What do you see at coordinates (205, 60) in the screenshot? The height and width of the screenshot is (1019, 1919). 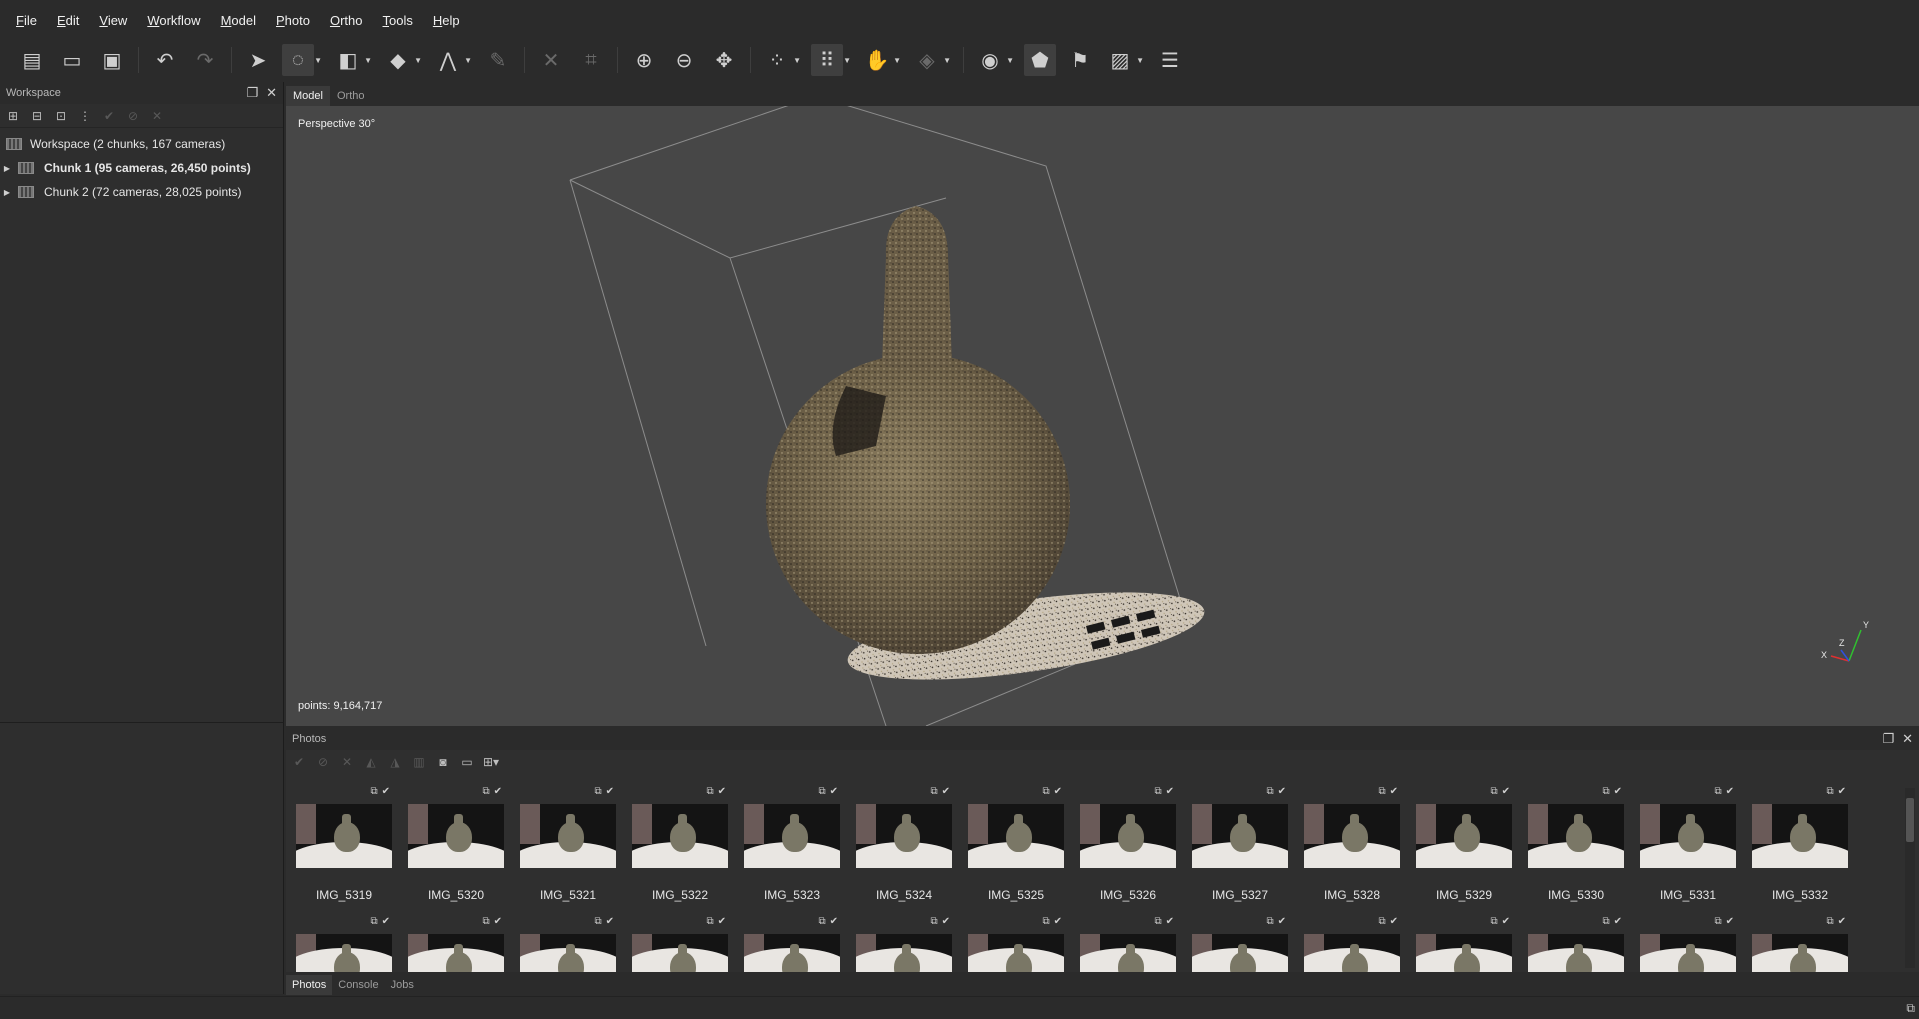 I see `redo-icon: ↷` at bounding box center [205, 60].